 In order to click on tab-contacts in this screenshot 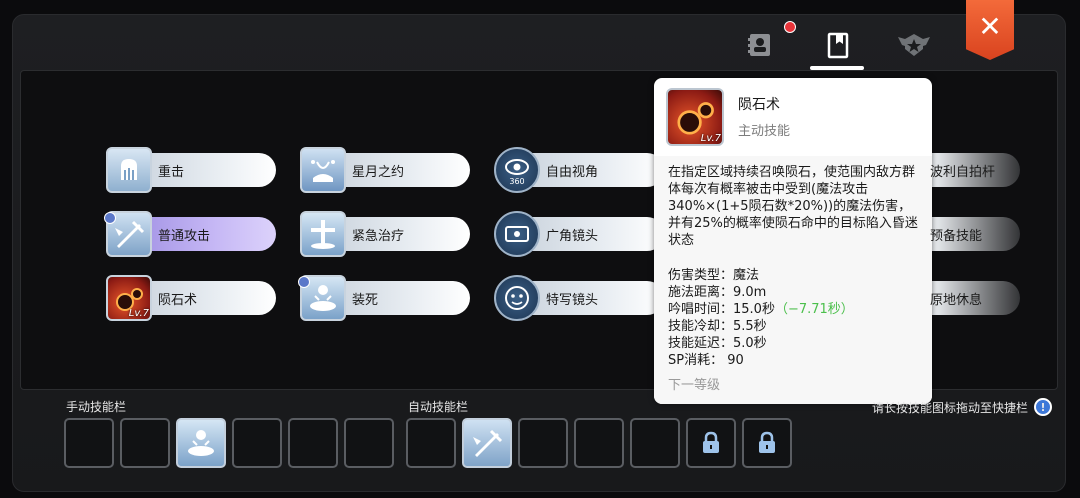, I will do `click(760, 45)`.